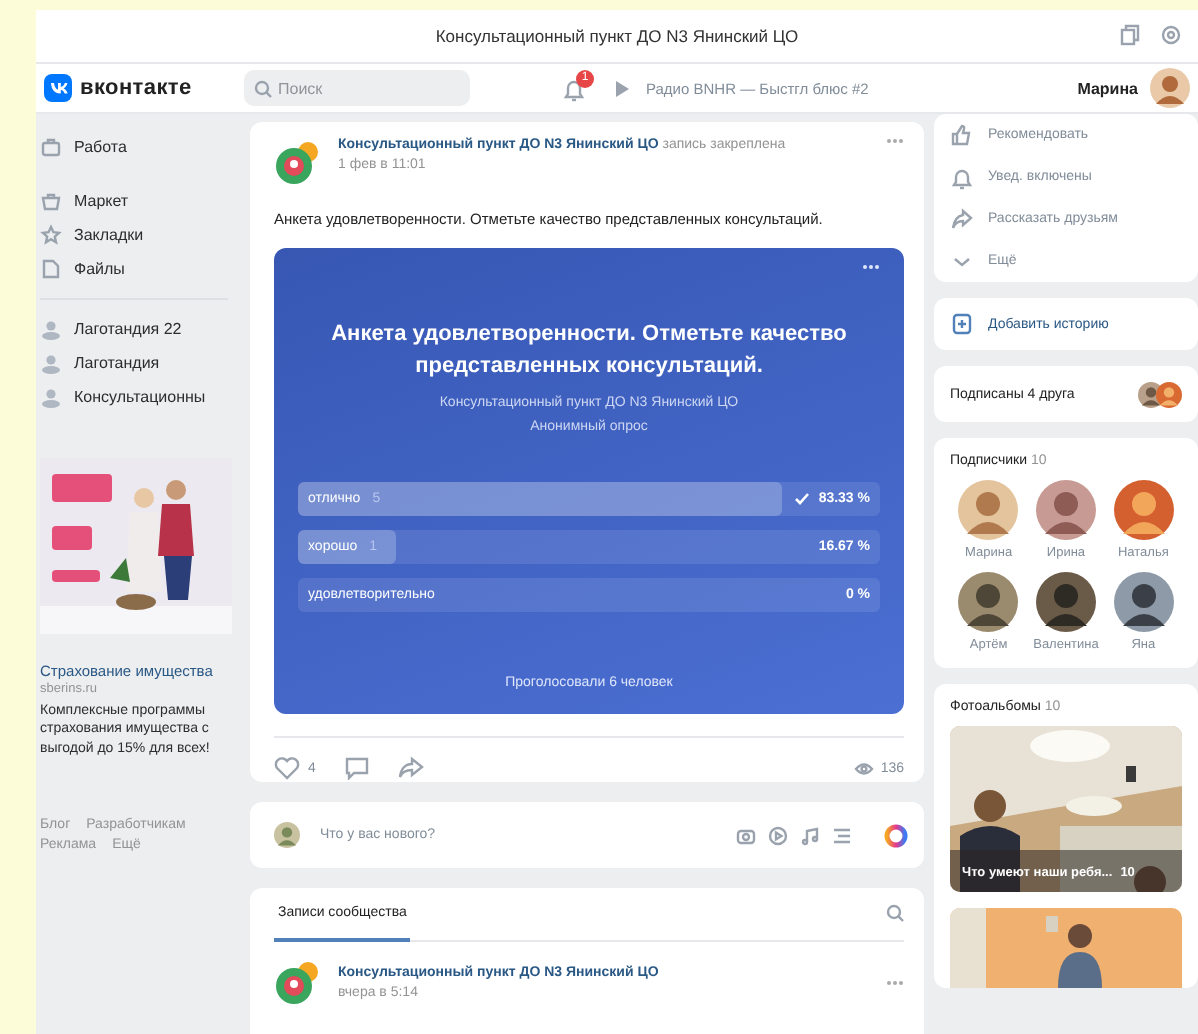 The width and height of the screenshot is (1198, 1034). Describe the element at coordinates (896, 835) in the screenshot. I see `color-wheel-icon` at that location.